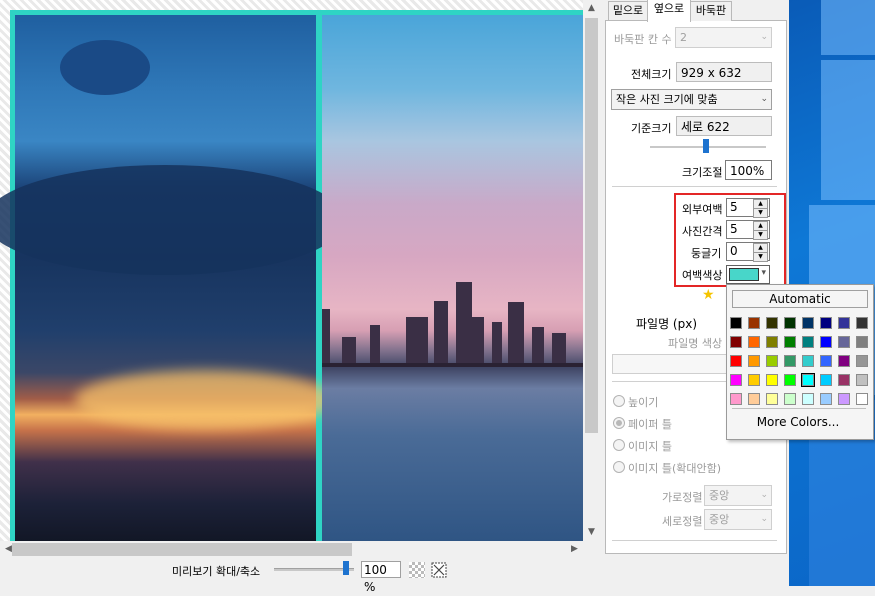 This screenshot has height=596, width=875. Describe the element at coordinates (651, 74) in the screenshot. I see `total-size-label: 전체크기` at that location.